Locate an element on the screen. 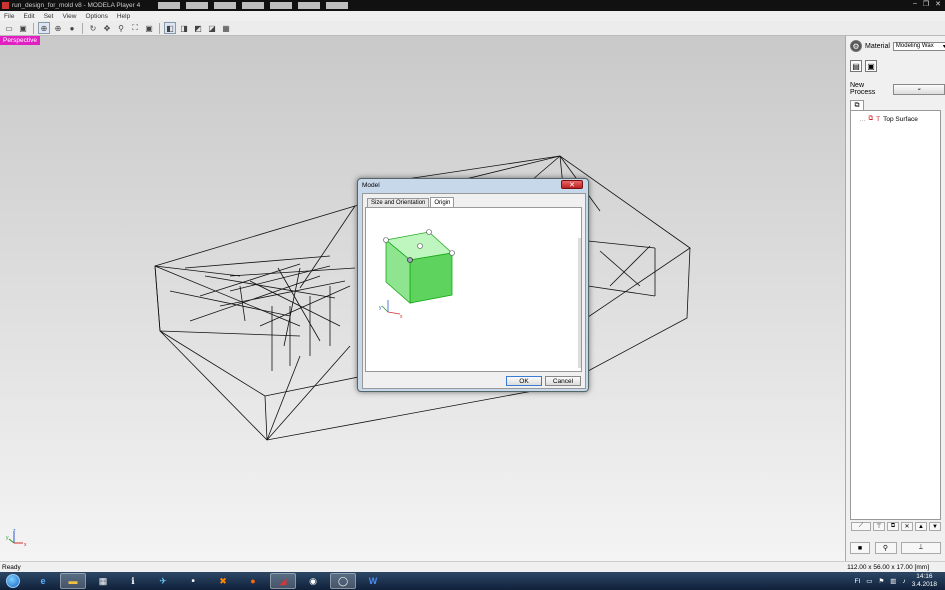 This screenshot has height=590, width=945. file-explorer-icon: ▬ is located at coordinates (73, 581).